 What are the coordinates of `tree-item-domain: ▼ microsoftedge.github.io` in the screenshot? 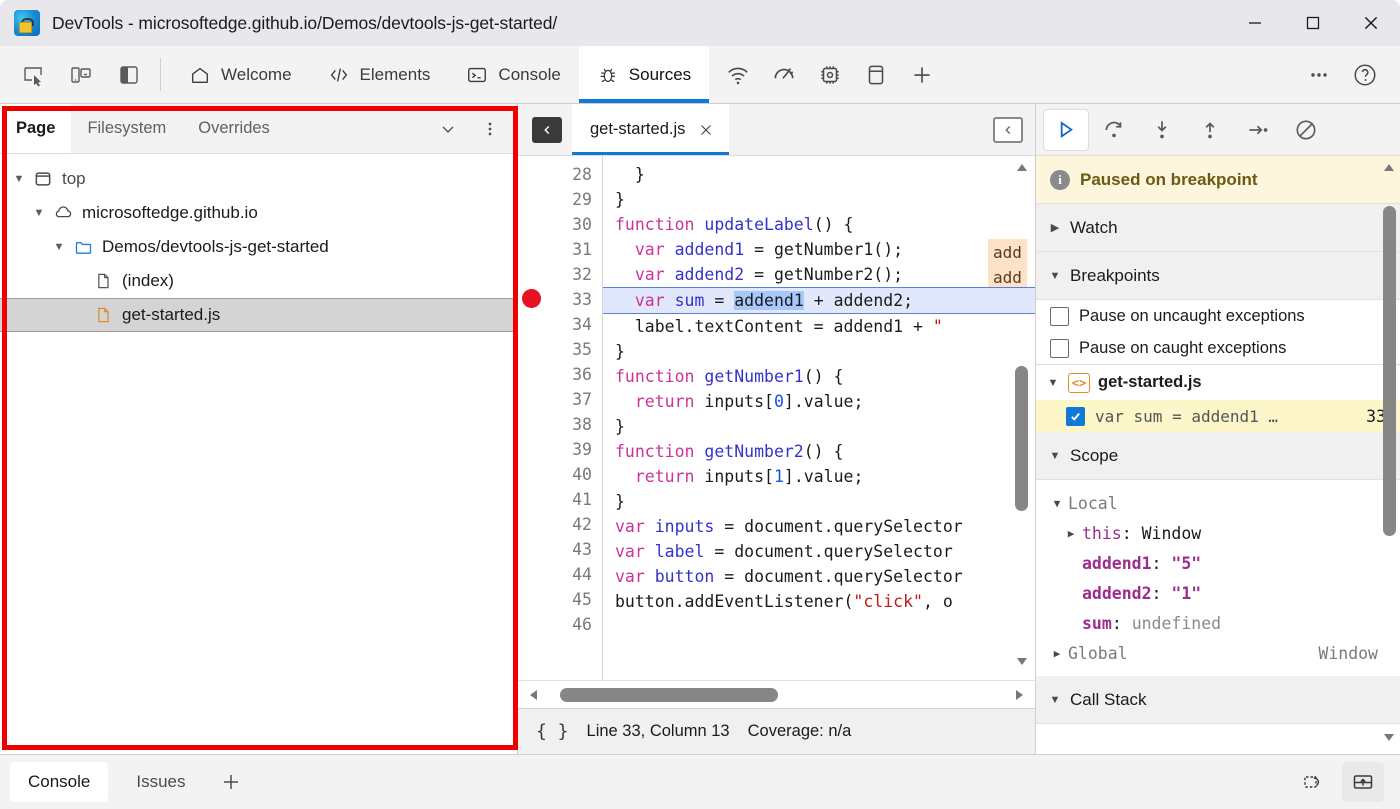 It's located at (258, 213).